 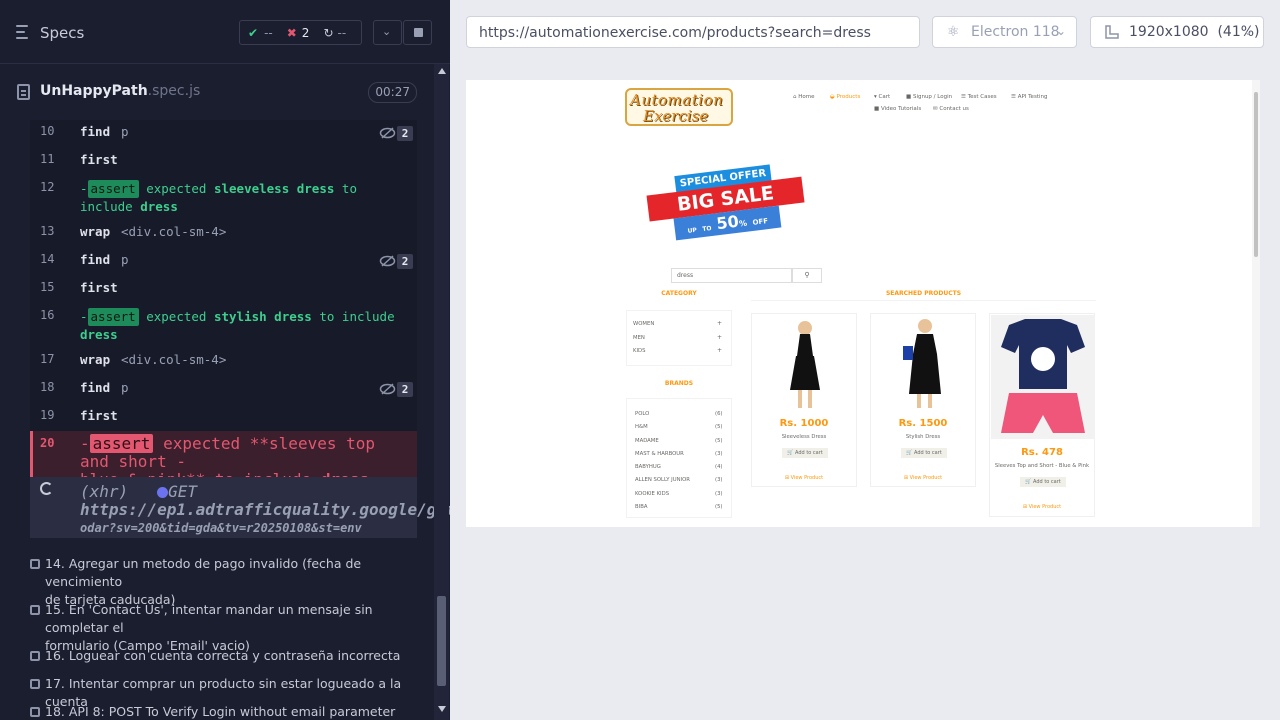 I want to click on specs-list-icon, so click(x=24, y=32).